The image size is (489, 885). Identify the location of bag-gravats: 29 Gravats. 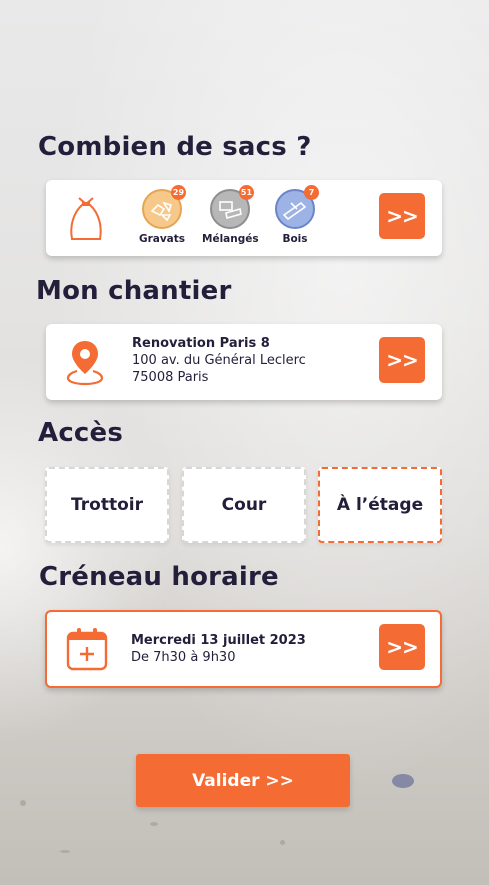
(162, 215).